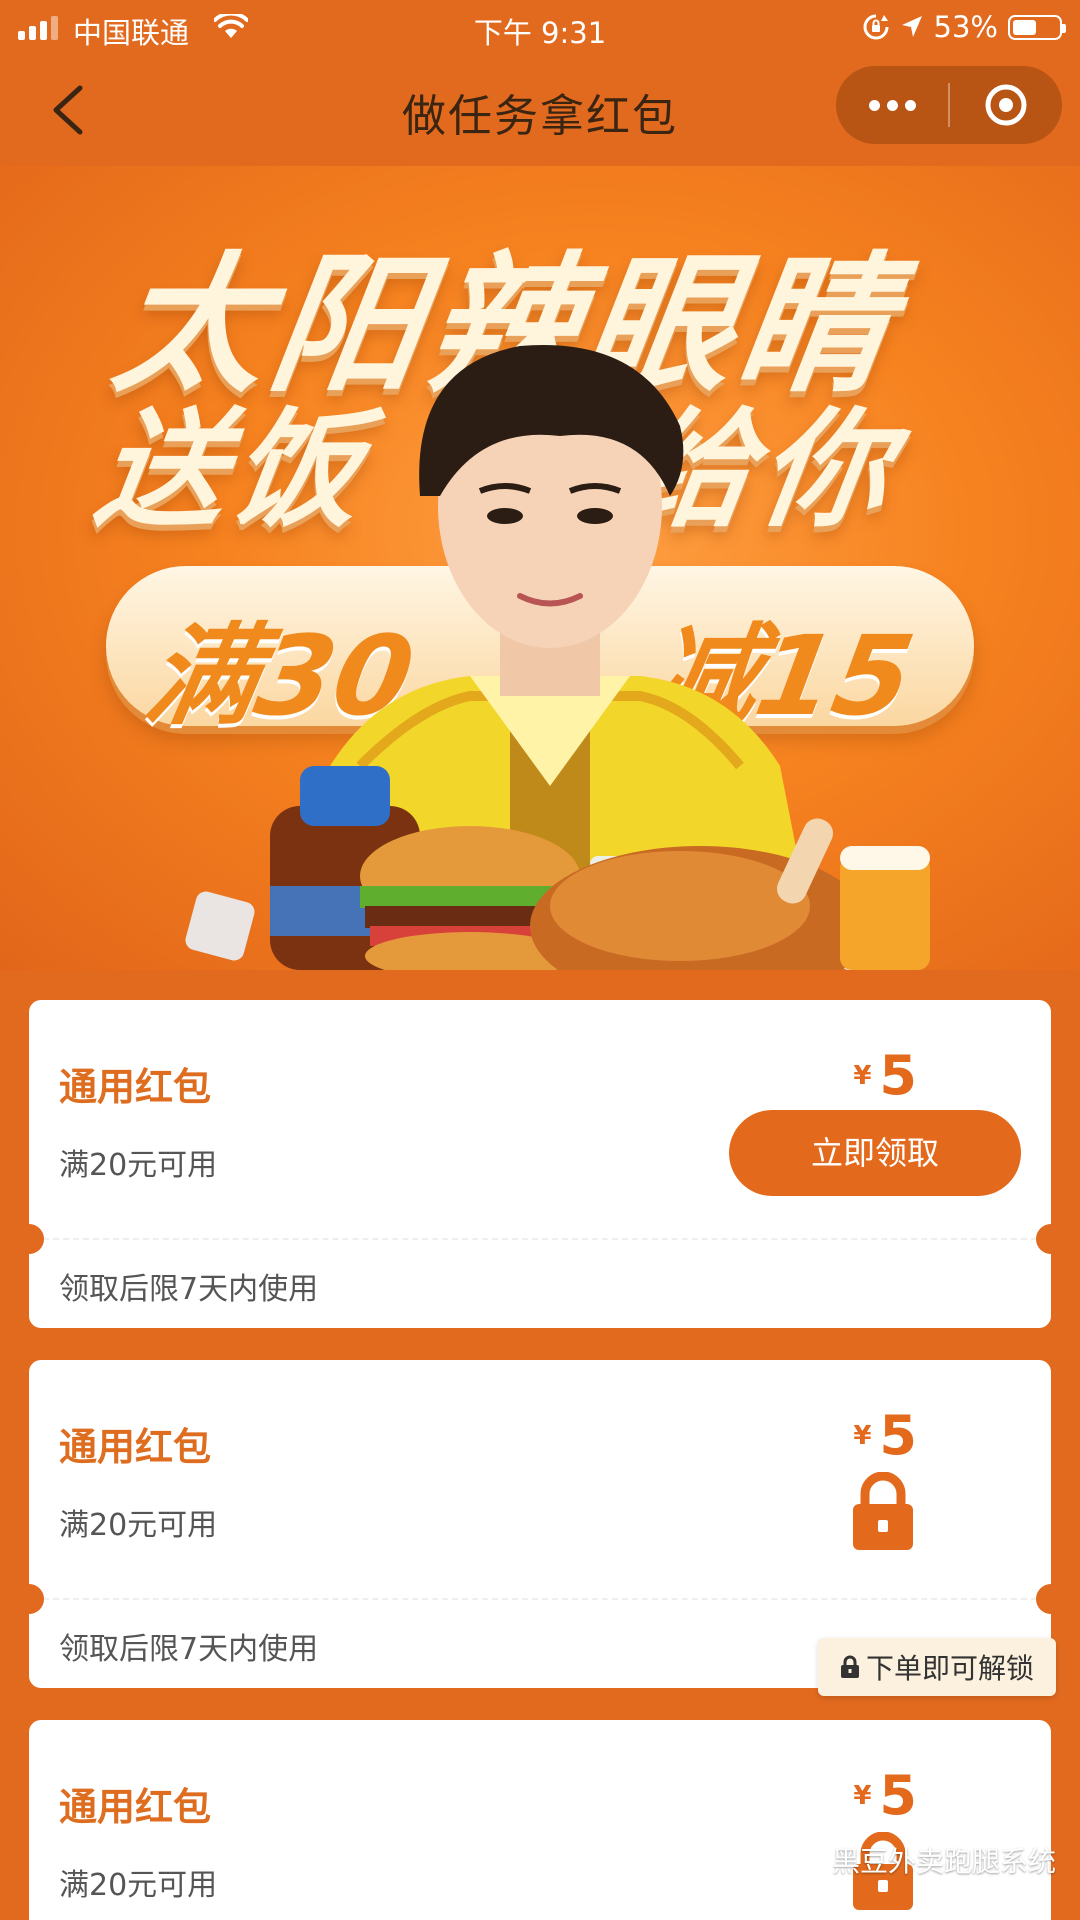  Describe the element at coordinates (540, 1820) in the screenshot. I see `coupon-card: 通用红包 满20元可用 ¥5` at that location.